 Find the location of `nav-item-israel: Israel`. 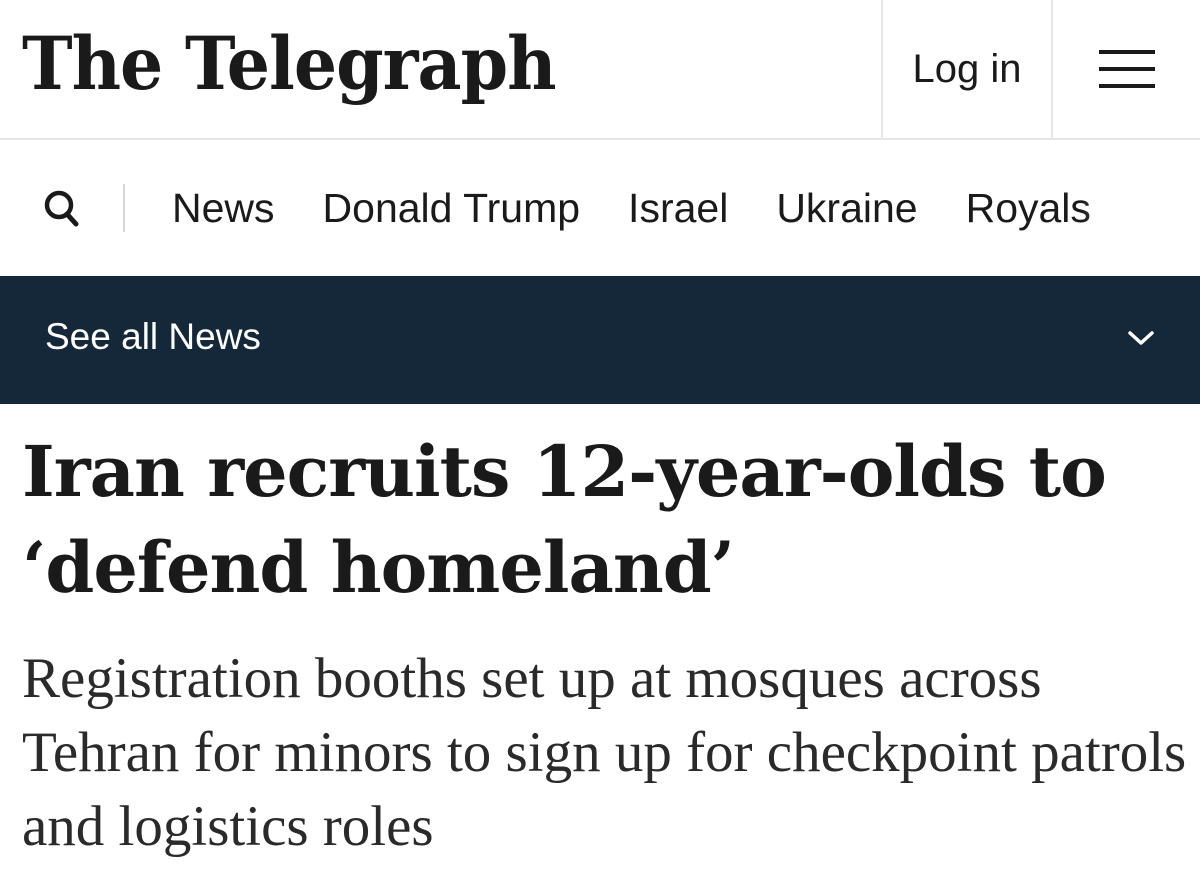

nav-item-israel: Israel is located at coordinates (678, 208).